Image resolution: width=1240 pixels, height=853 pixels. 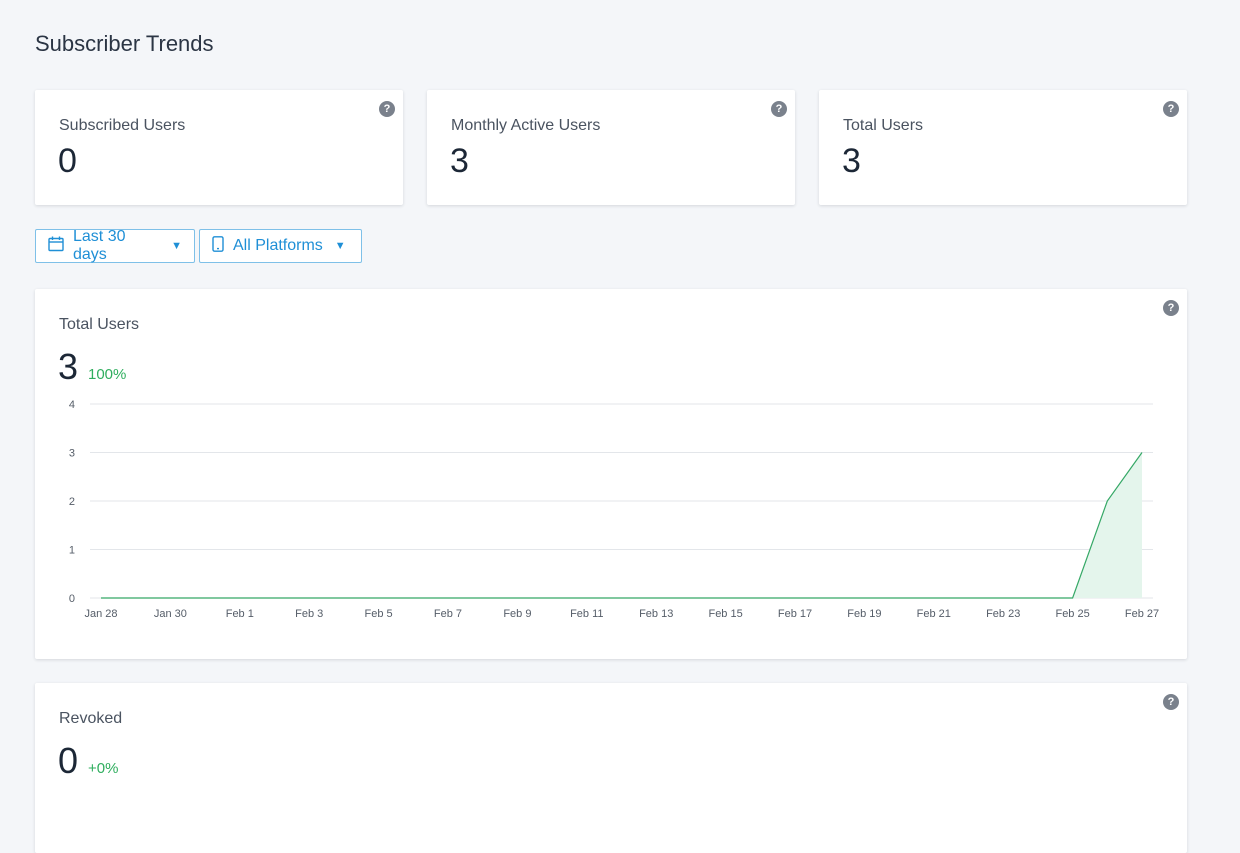 What do you see at coordinates (586, 614) in the screenshot?
I see `x-tick-label: Feb 11` at bounding box center [586, 614].